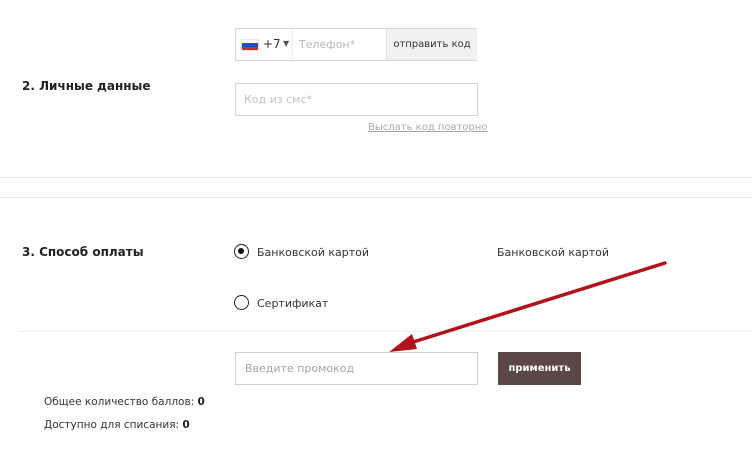 The image size is (752, 460). What do you see at coordinates (241, 302) in the screenshot?
I see `radio-certificate` at bounding box center [241, 302].